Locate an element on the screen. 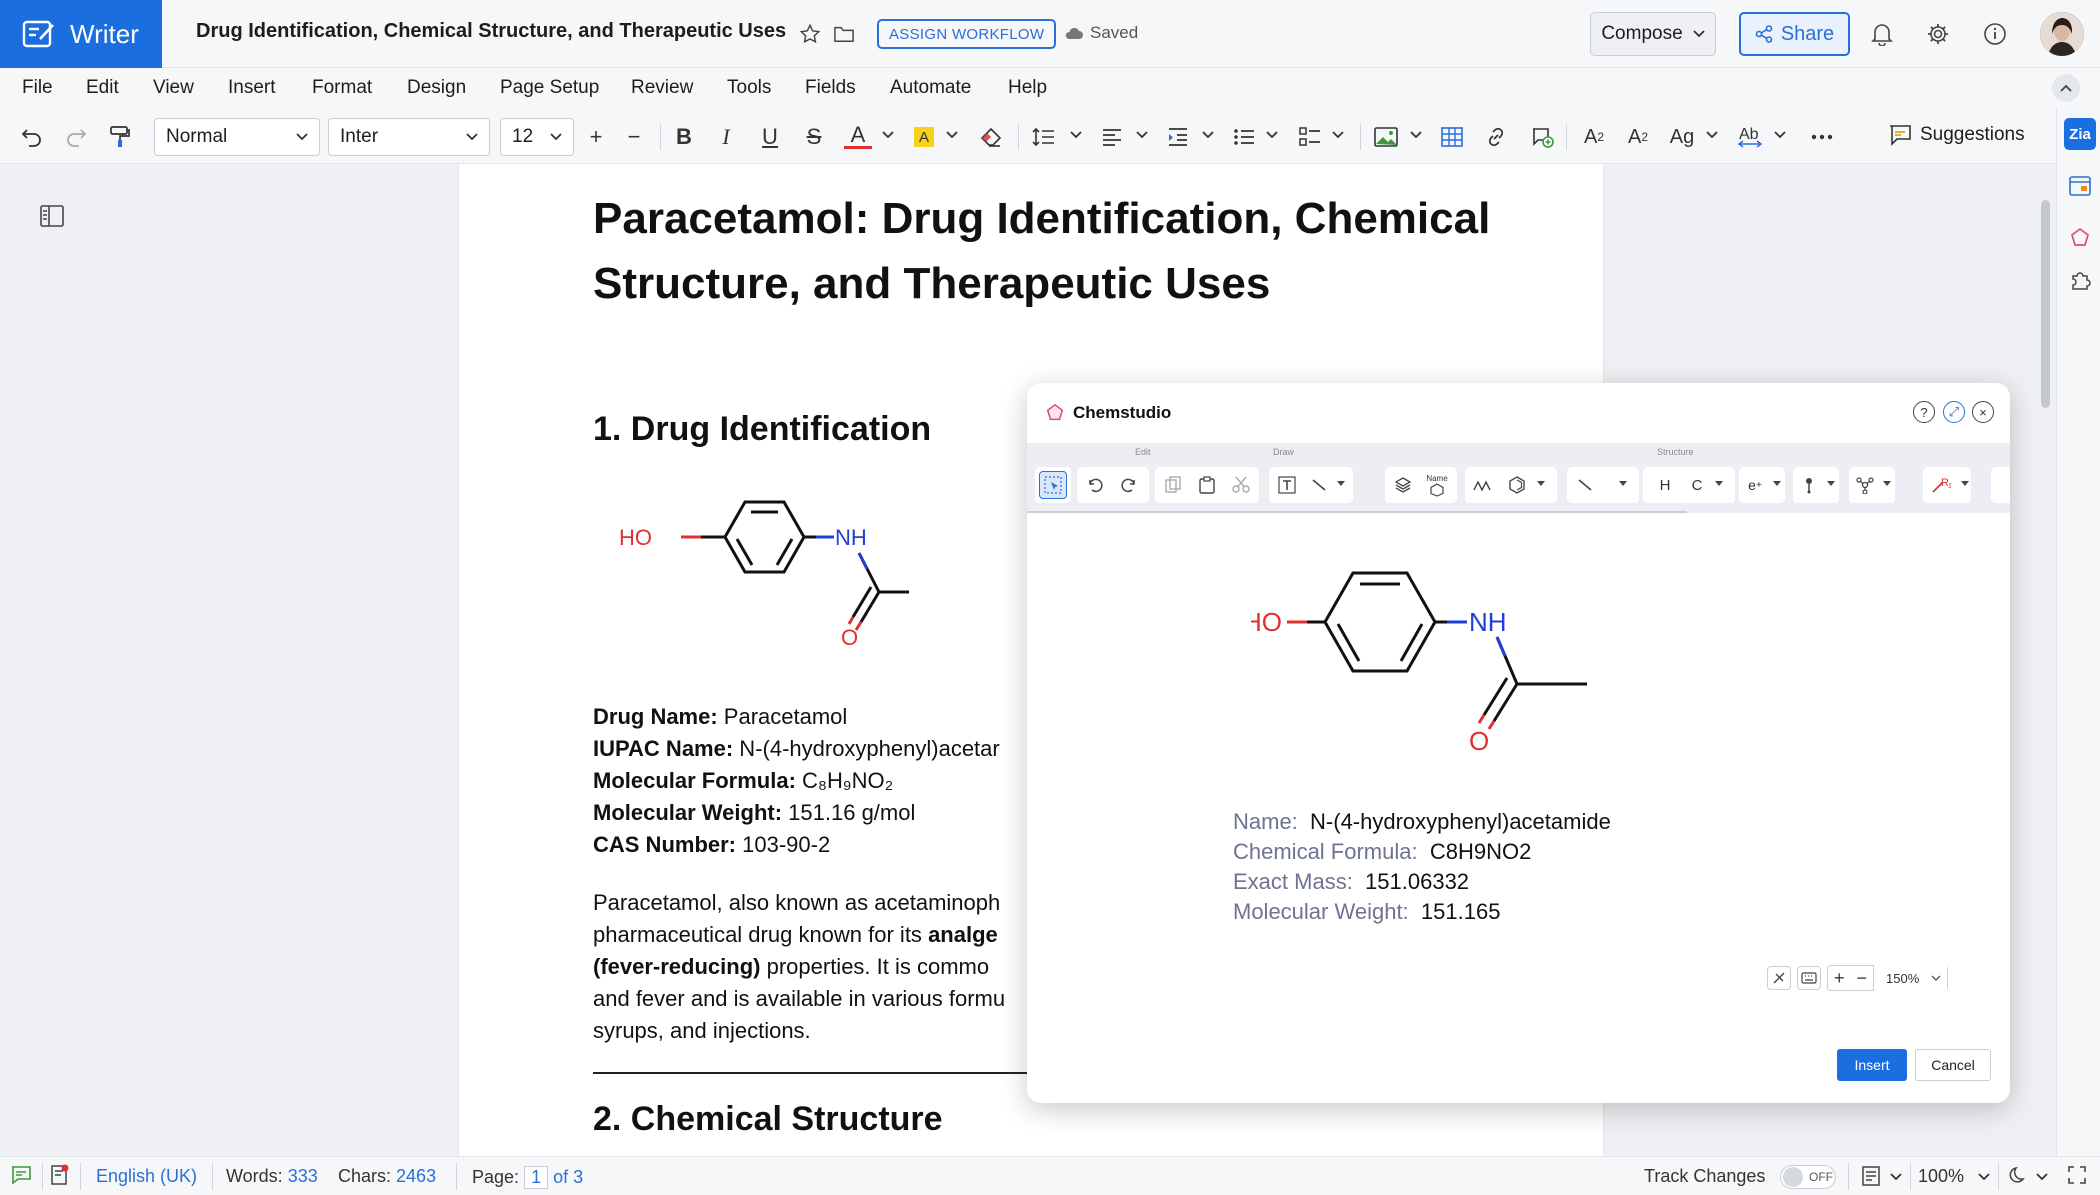 This screenshot has width=2100, height=1195. panel-icon is located at coordinates (2080, 186).